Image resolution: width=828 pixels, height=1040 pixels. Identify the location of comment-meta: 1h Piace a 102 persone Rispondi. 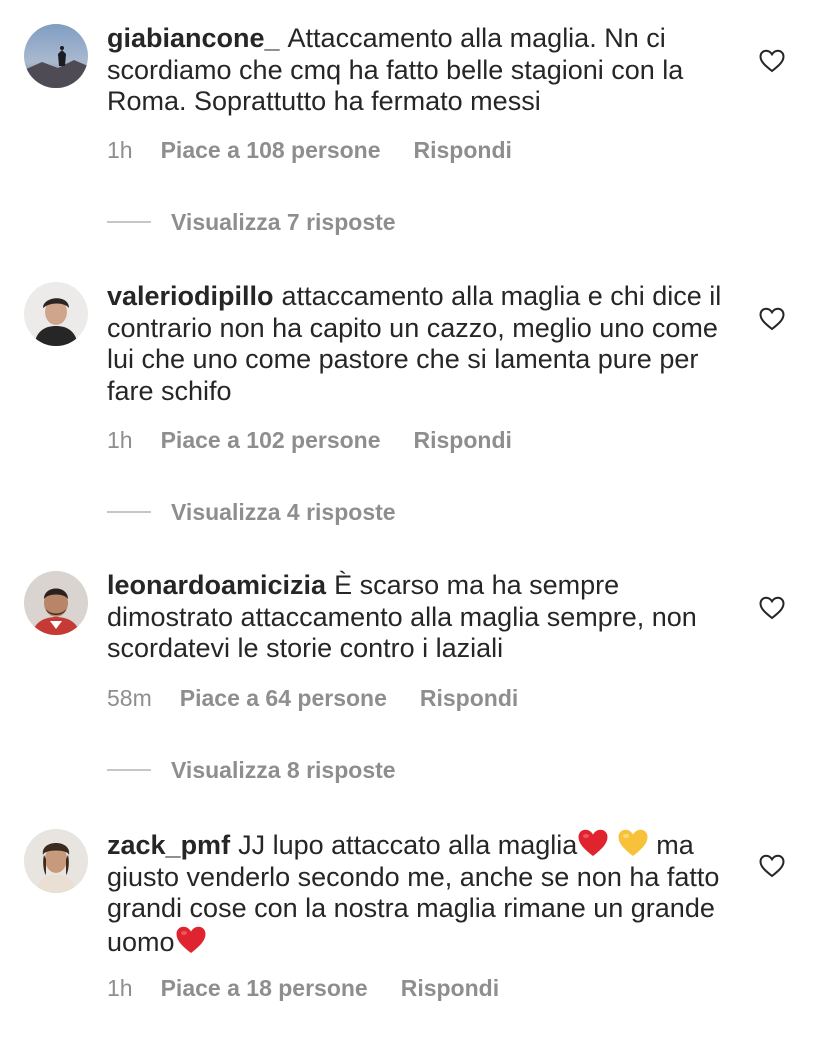
(309, 440).